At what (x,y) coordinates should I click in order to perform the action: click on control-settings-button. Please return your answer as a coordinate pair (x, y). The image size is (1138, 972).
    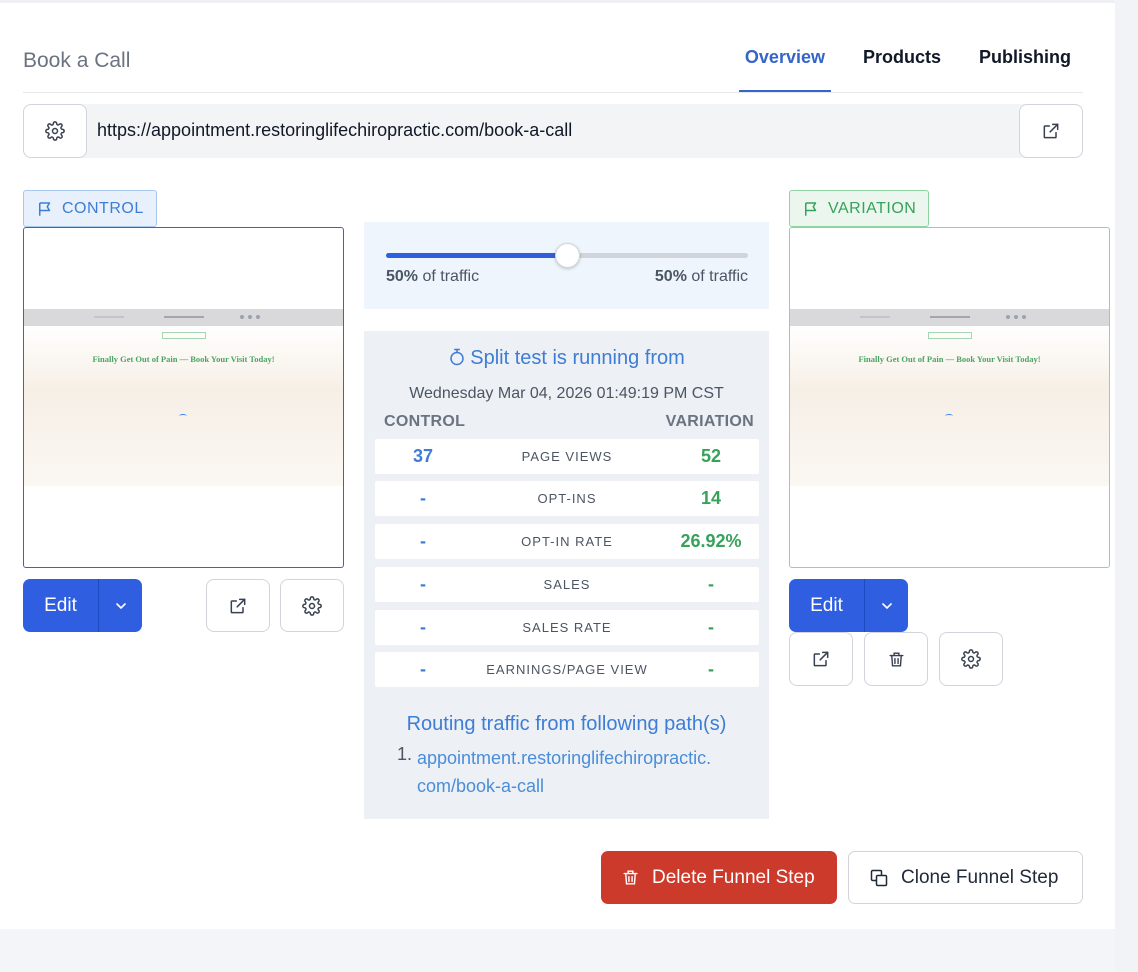
    Looking at the image, I should click on (312, 605).